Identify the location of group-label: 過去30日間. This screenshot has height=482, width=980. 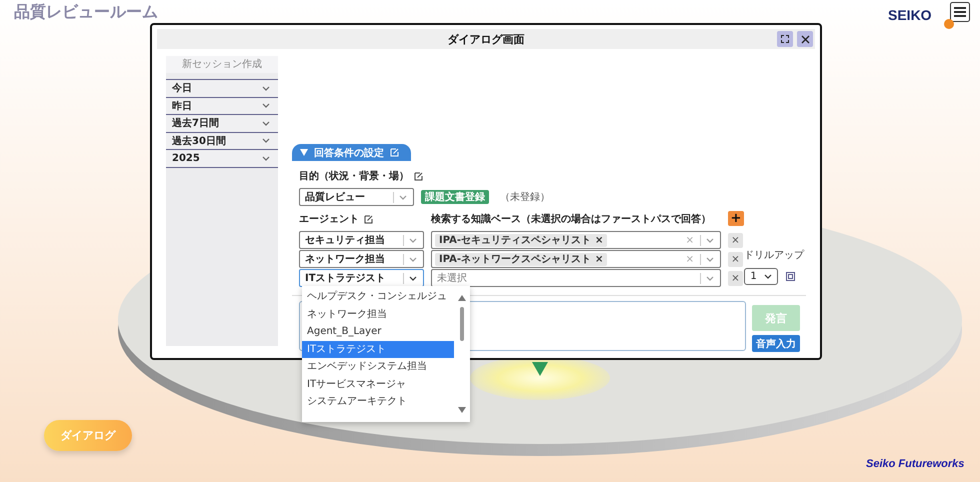
(199, 141).